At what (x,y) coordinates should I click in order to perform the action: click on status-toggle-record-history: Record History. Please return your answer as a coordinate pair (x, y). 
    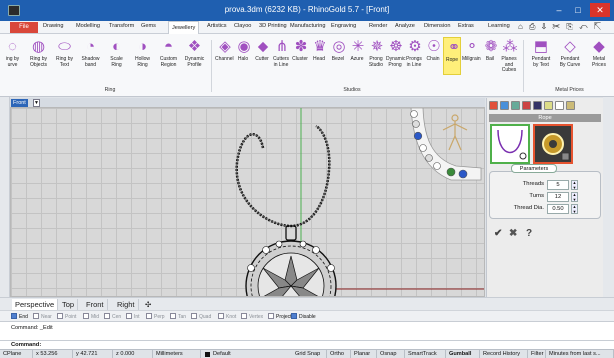
    Looking at the image, I should click on (504, 354).